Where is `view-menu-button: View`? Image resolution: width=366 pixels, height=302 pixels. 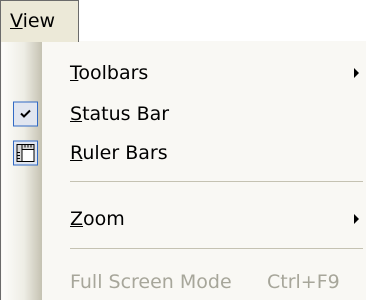 view-menu-button: View is located at coordinates (39, 21).